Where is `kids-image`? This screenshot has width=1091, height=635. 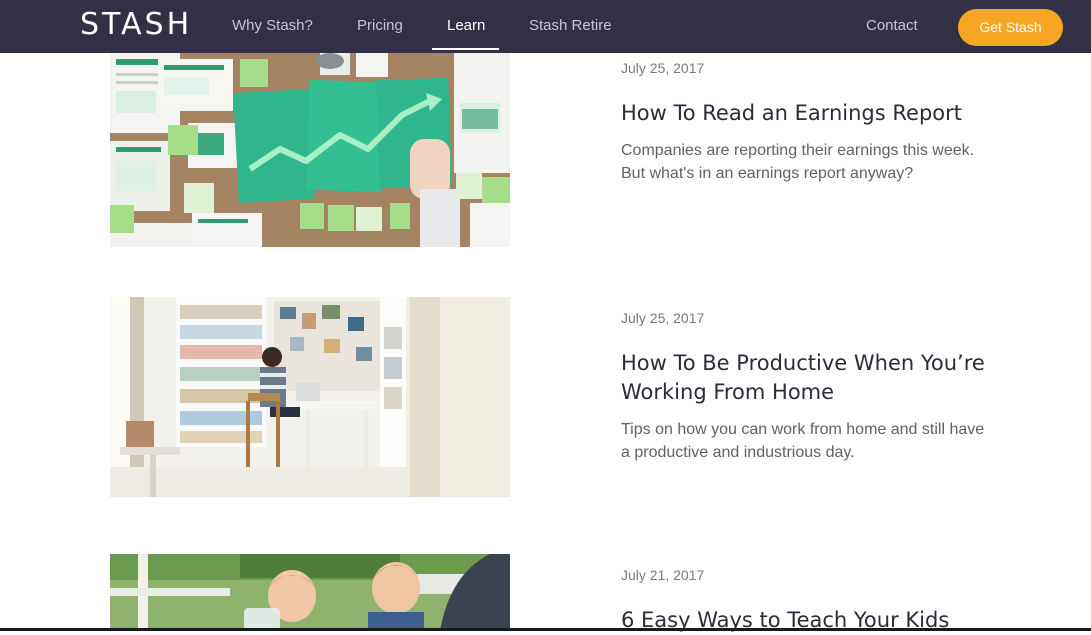
kids-image is located at coordinates (310, 592).